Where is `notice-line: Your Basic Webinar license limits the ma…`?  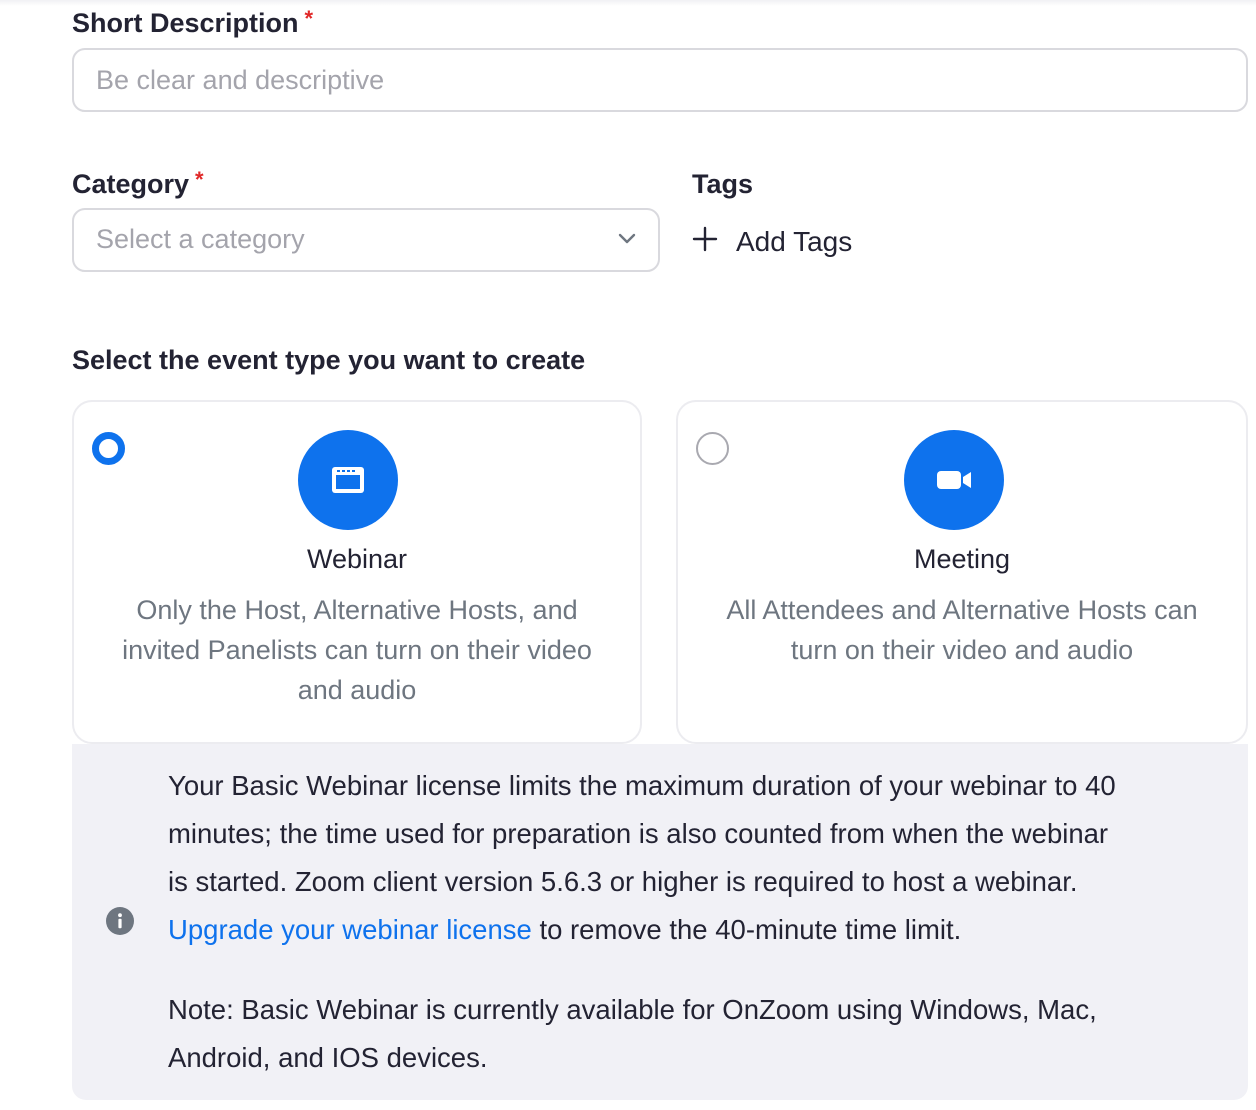 notice-line: Your Basic Webinar license limits the ma… is located at coordinates (642, 785).